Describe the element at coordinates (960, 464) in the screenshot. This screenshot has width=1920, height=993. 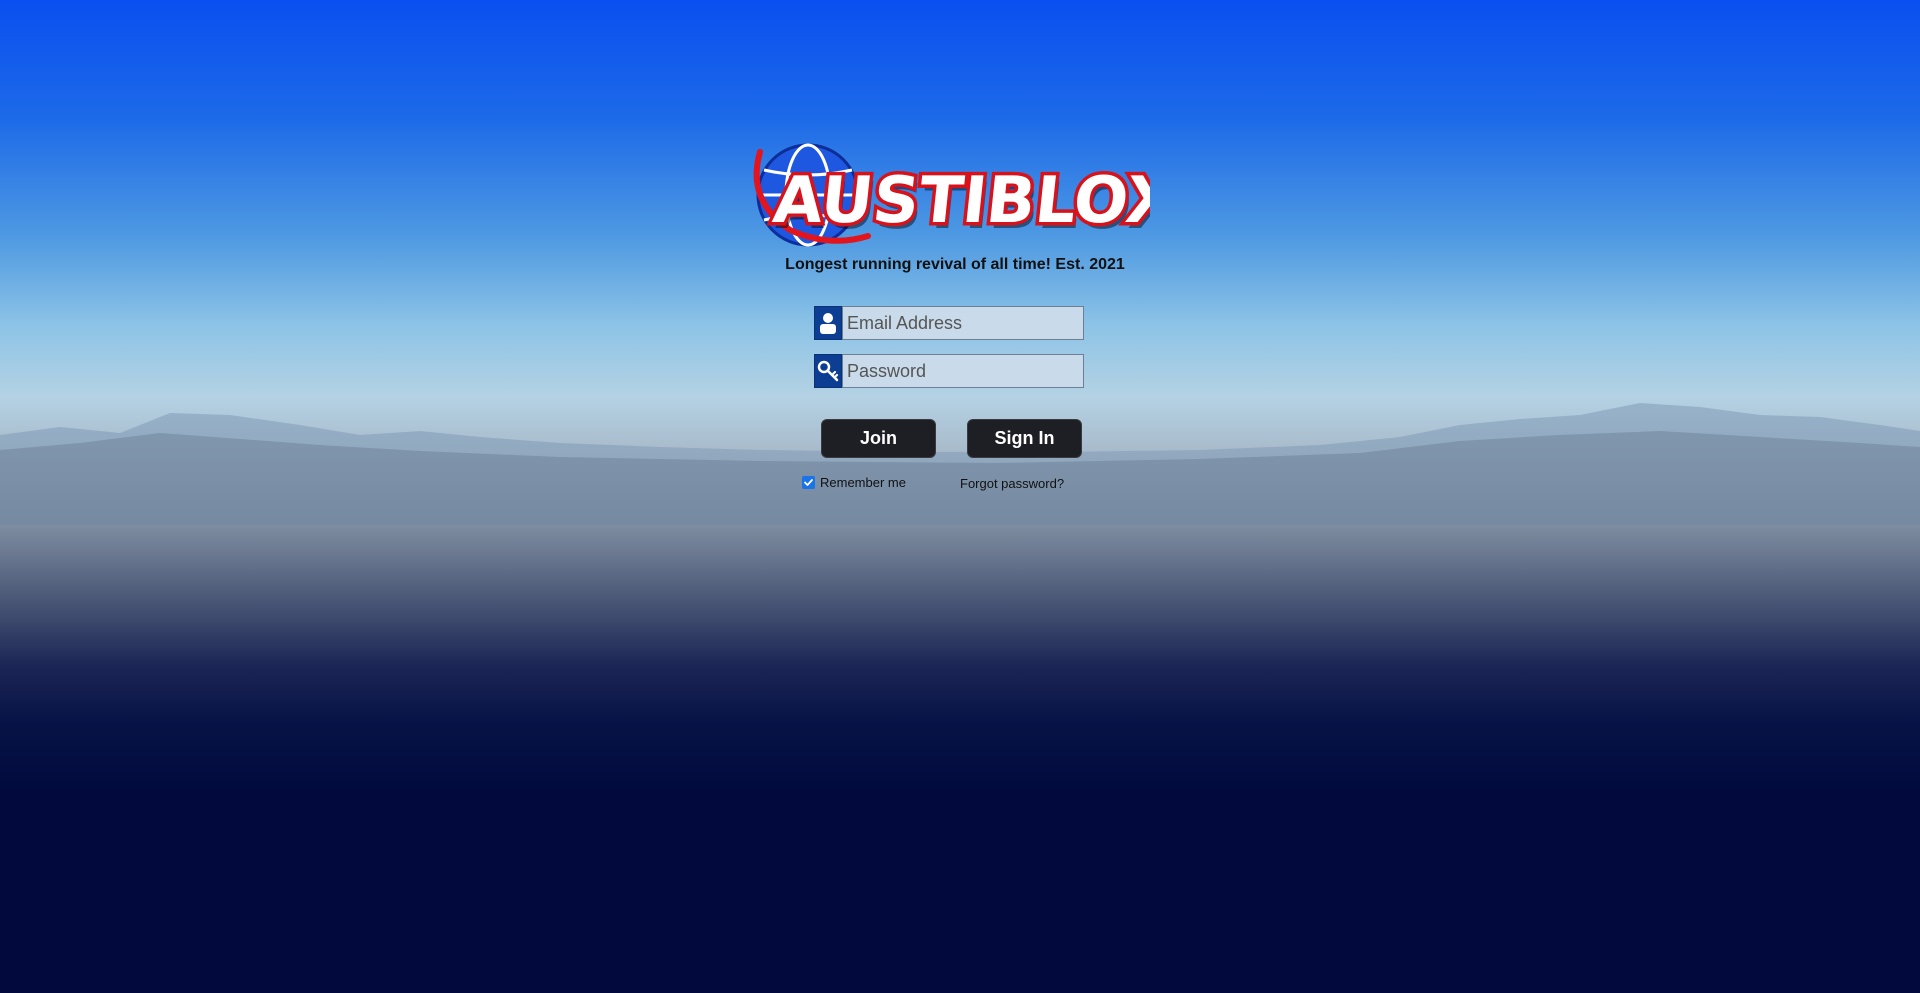
I see `mountain-silhouette` at that location.